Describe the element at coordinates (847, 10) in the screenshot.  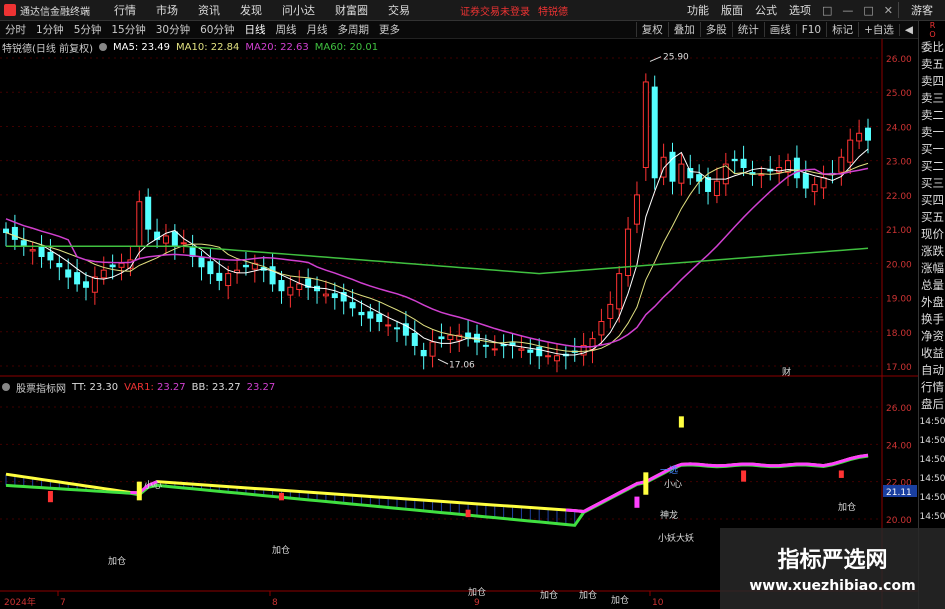
I see `window-minimize-icon: —` at that location.